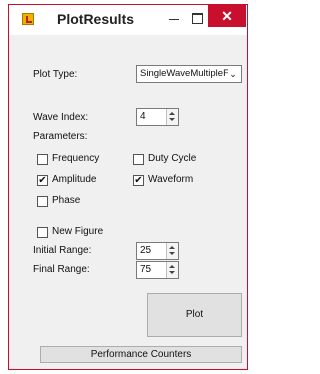  Describe the element at coordinates (96, 19) in the screenshot. I see `window-title: PlotResults` at that location.